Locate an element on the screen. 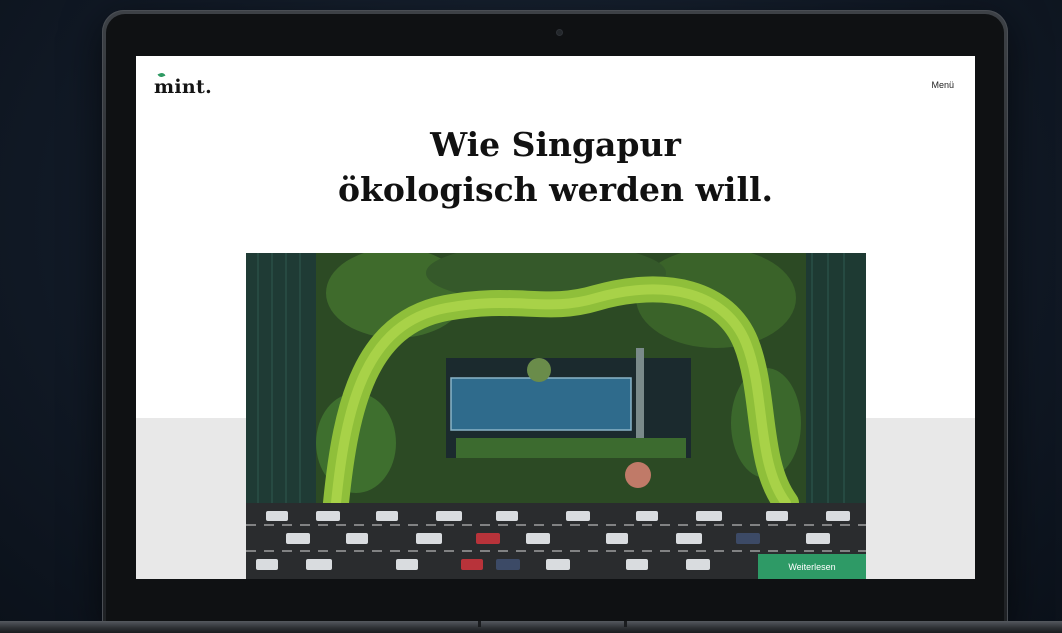  site-logo: mint. is located at coordinates (183, 87).